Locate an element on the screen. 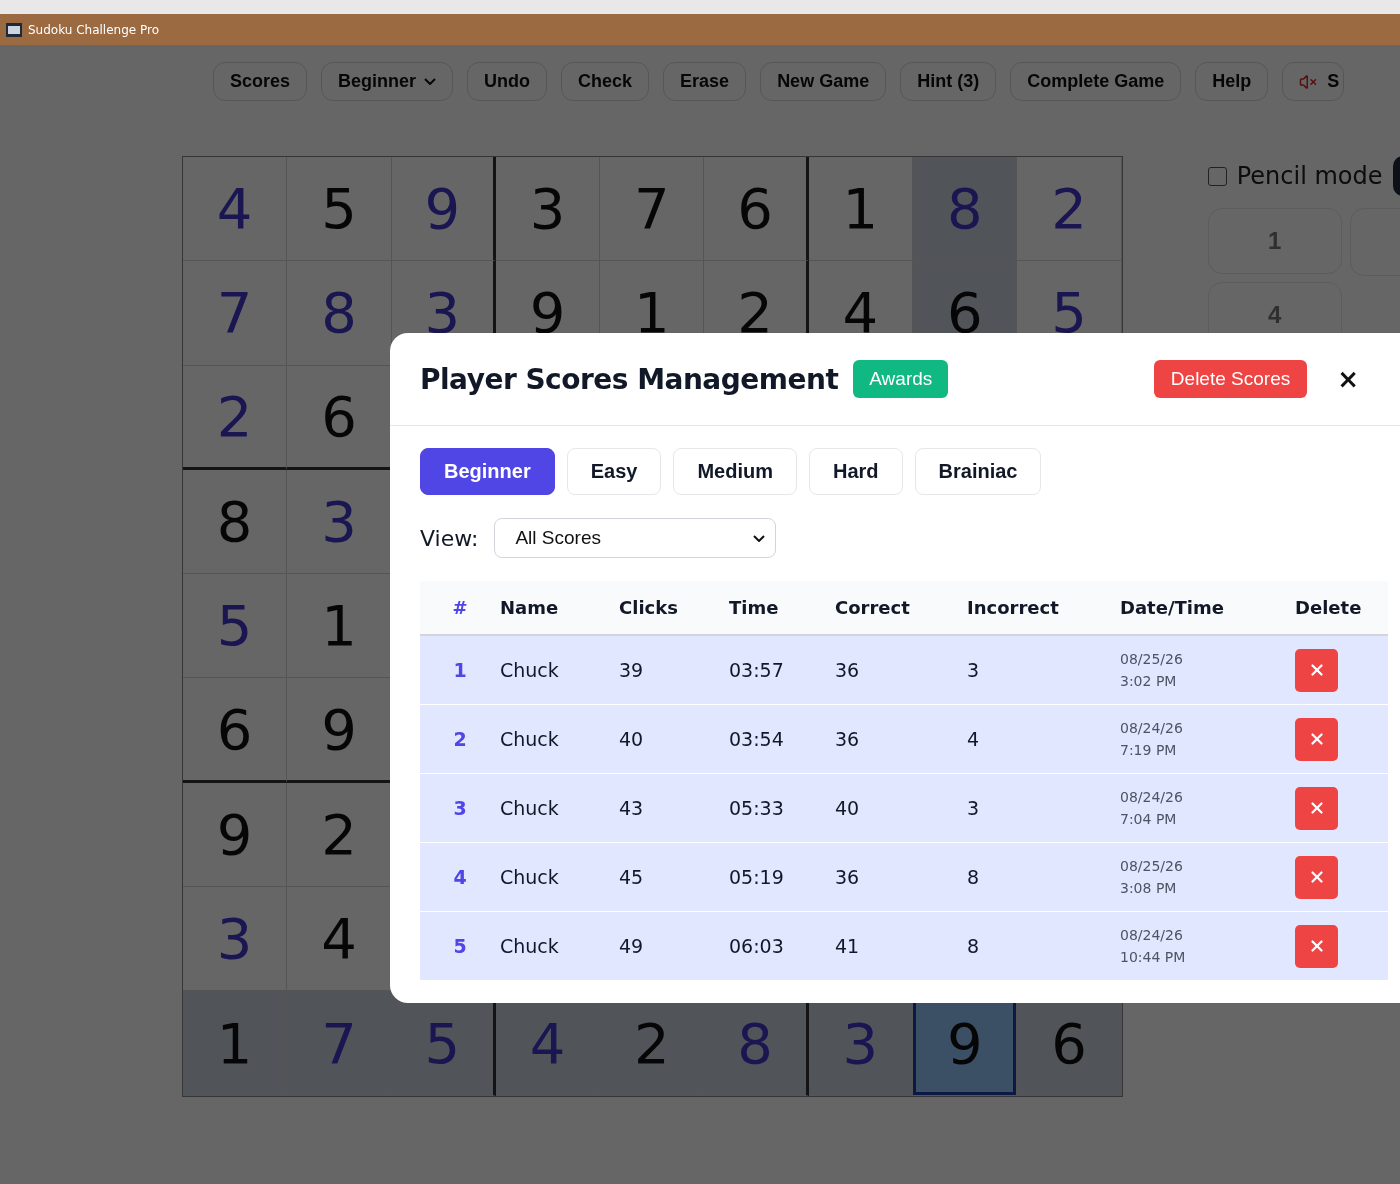 This screenshot has height=1184, width=1400. rank-cell: 2 is located at coordinates (460, 739).